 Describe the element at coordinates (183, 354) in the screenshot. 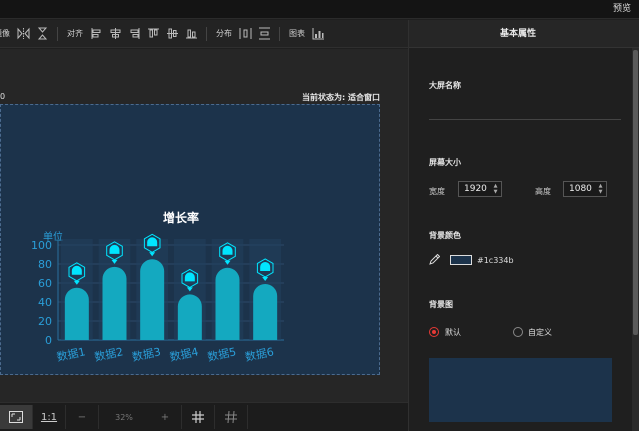

I see `x-tick-label: 数据4` at that location.